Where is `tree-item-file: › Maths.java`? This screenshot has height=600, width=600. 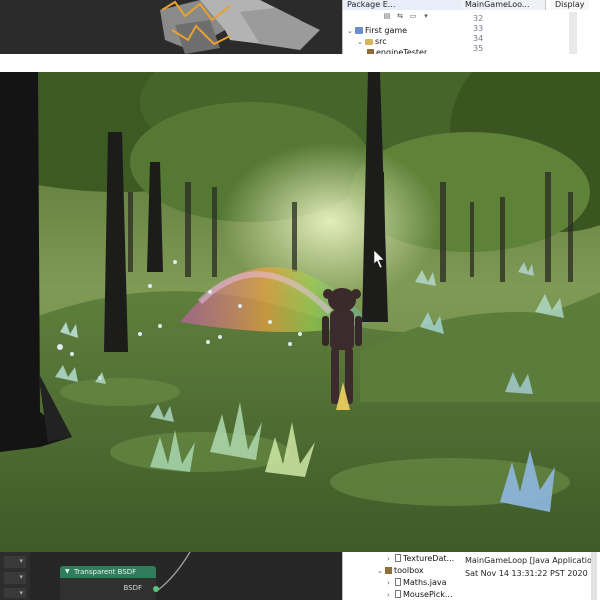 tree-item-file: › Maths.java is located at coordinates (416, 583).